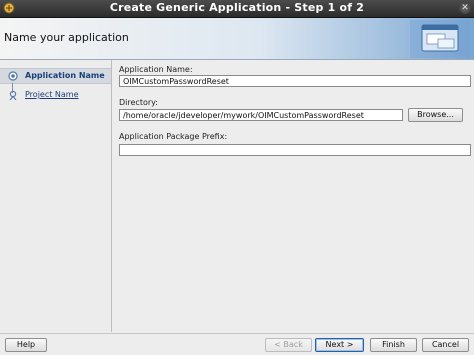 The height and width of the screenshot is (355, 474). I want to click on help-button: Help, so click(26, 345).